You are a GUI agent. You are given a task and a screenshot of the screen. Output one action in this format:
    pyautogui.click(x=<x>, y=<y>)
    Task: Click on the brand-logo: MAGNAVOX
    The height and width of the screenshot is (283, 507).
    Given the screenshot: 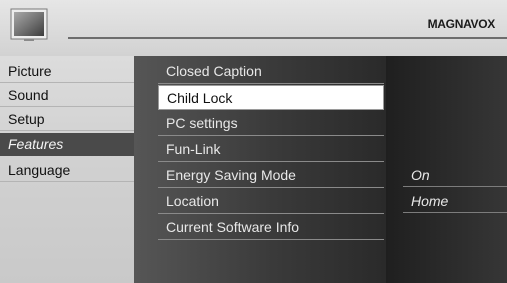 What is the action you would take?
    pyautogui.click(x=461, y=24)
    